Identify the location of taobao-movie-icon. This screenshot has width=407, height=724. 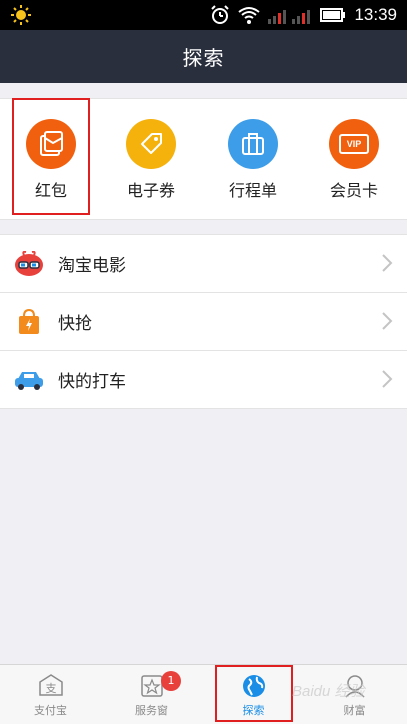
(29, 264).